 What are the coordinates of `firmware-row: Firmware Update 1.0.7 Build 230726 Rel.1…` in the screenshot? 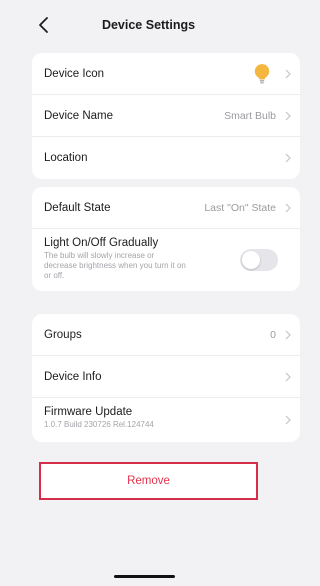 It's located at (166, 420).